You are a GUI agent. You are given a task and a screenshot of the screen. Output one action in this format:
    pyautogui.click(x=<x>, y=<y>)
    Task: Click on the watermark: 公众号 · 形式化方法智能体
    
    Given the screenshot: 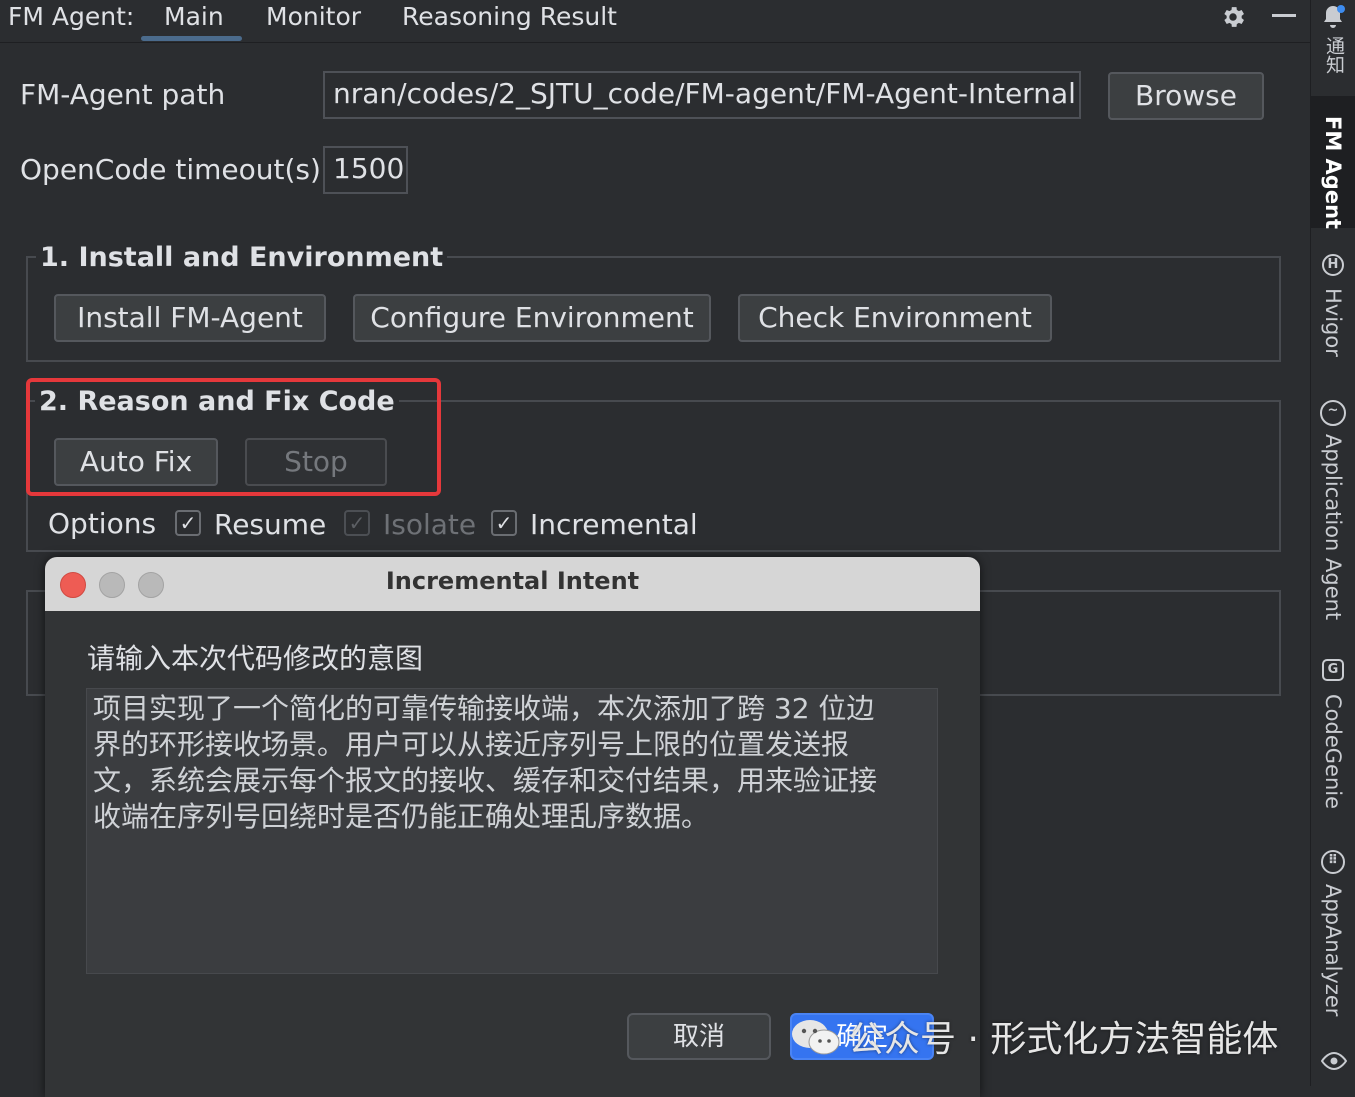 What is the action you would take?
    pyautogui.click(x=1034, y=1038)
    